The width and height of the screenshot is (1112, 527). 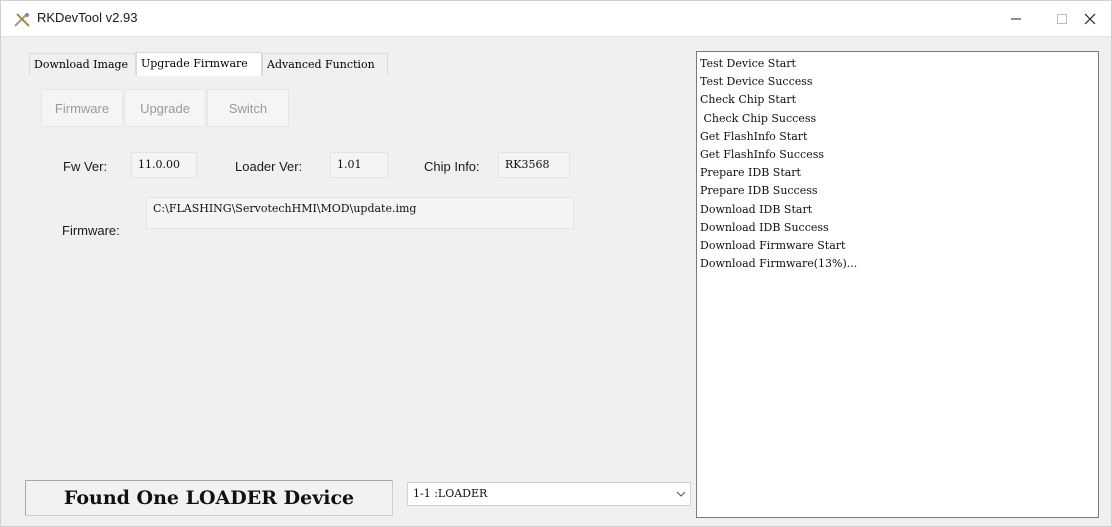 I want to click on log-line: Download IDB Start, so click(x=756, y=209).